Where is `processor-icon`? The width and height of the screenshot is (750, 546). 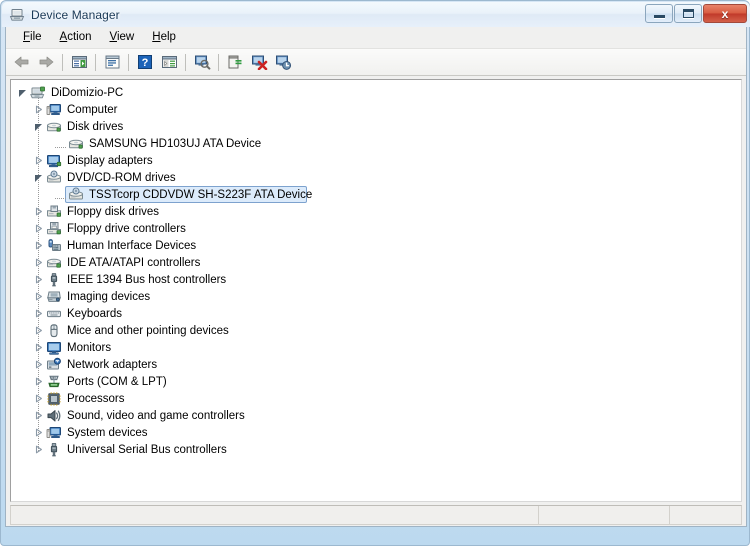 processor-icon is located at coordinates (54, 399).